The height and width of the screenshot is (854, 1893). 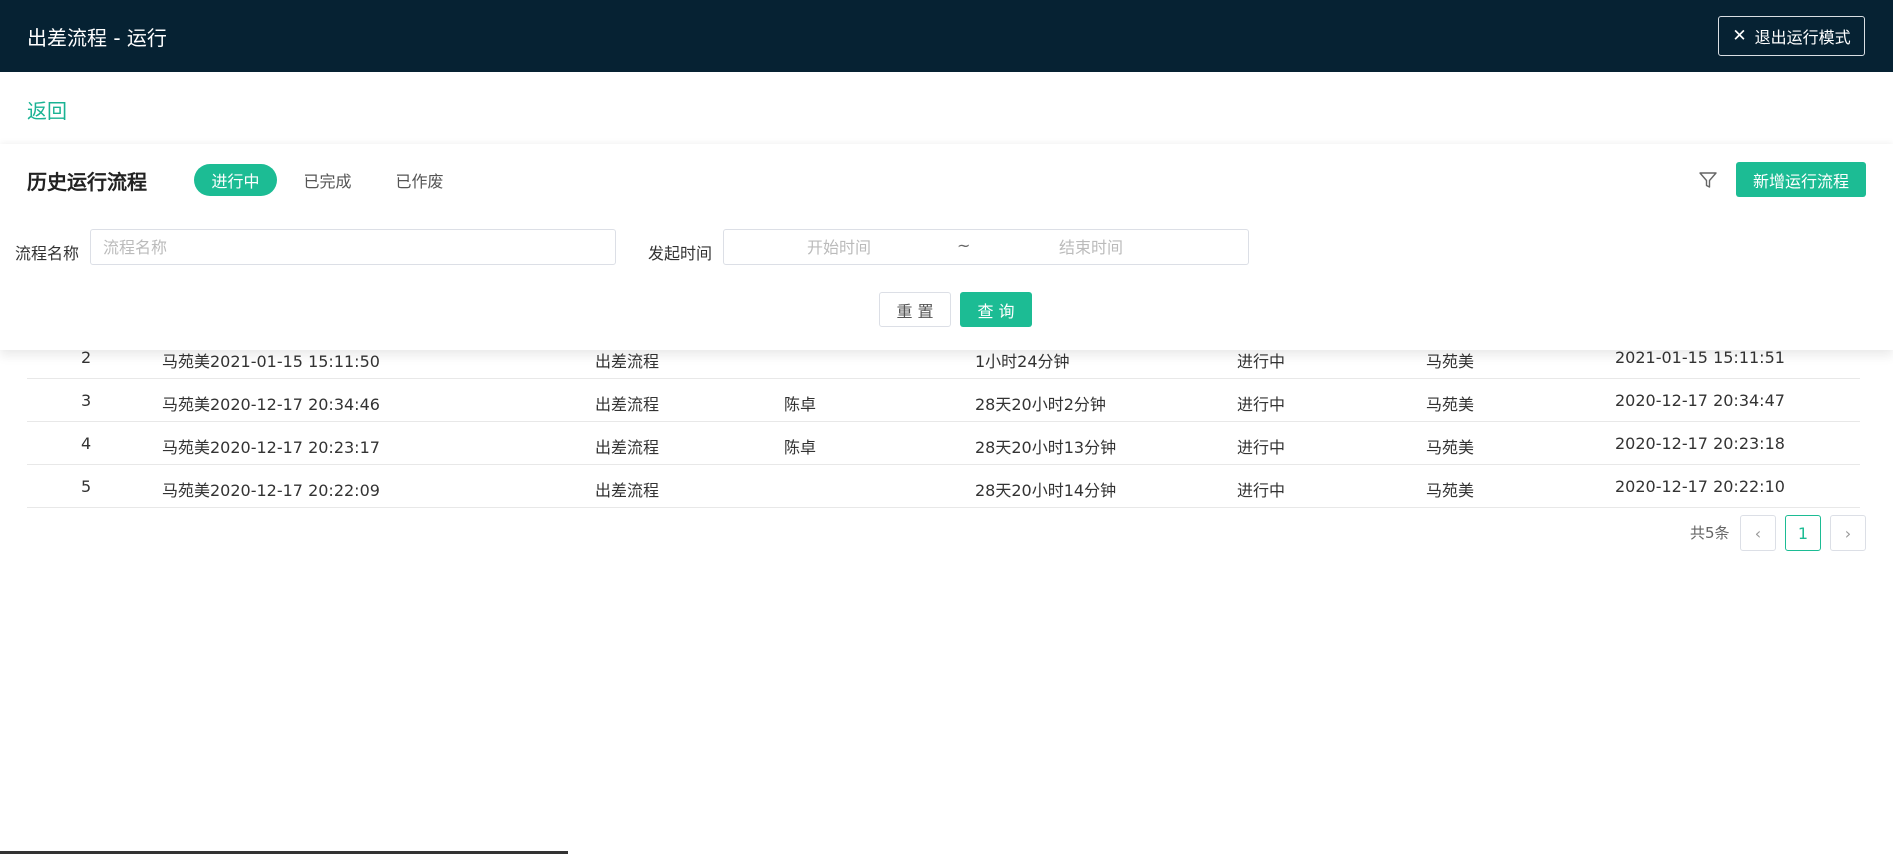 I want to click on pagination-total: 共5条, so click(x=1710, y=533).